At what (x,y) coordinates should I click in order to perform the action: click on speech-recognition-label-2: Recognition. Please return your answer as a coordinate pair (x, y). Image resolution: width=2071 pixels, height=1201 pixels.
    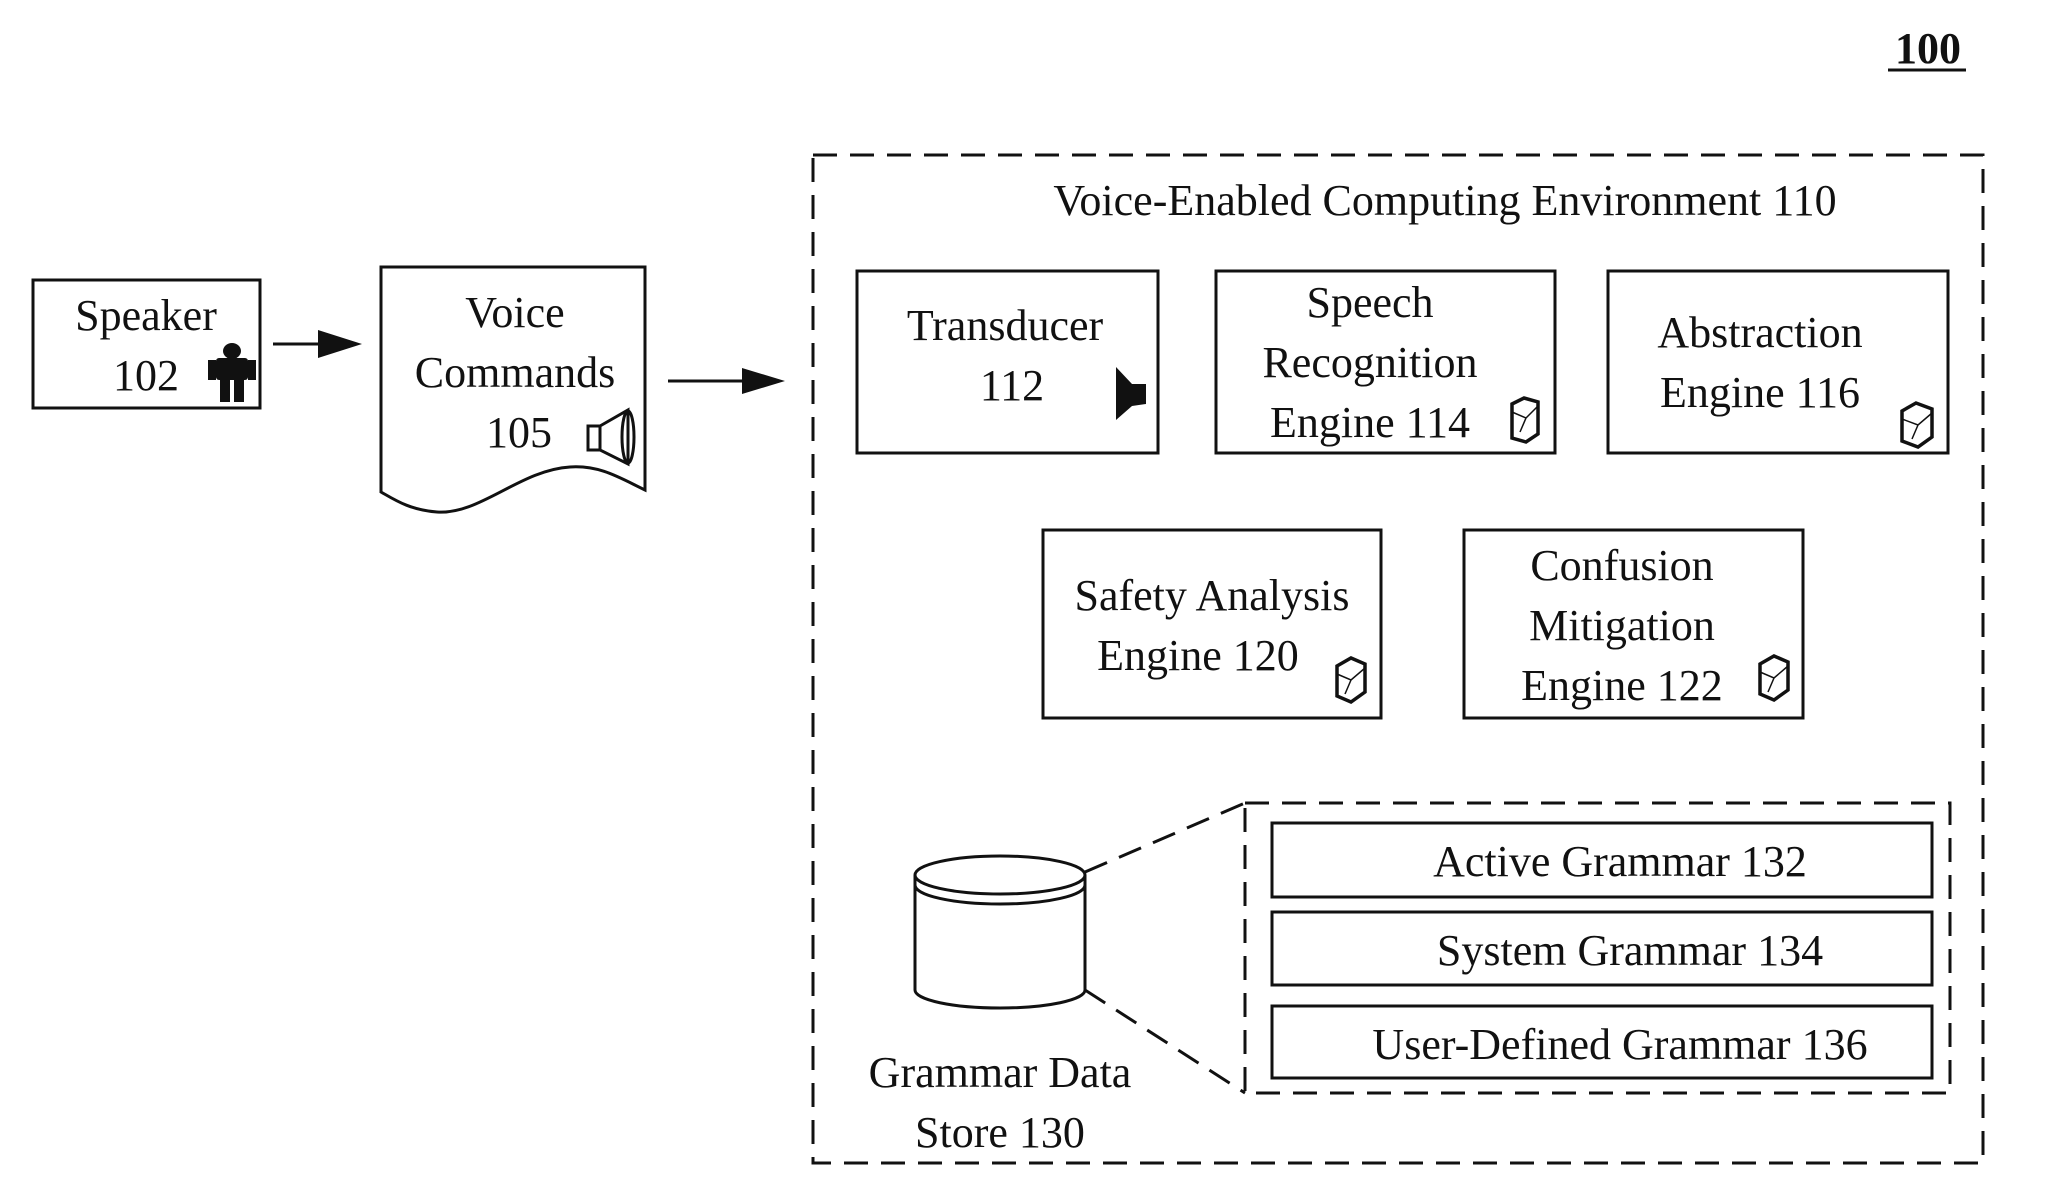
    Looking at the image, I should click on (1369, 362).